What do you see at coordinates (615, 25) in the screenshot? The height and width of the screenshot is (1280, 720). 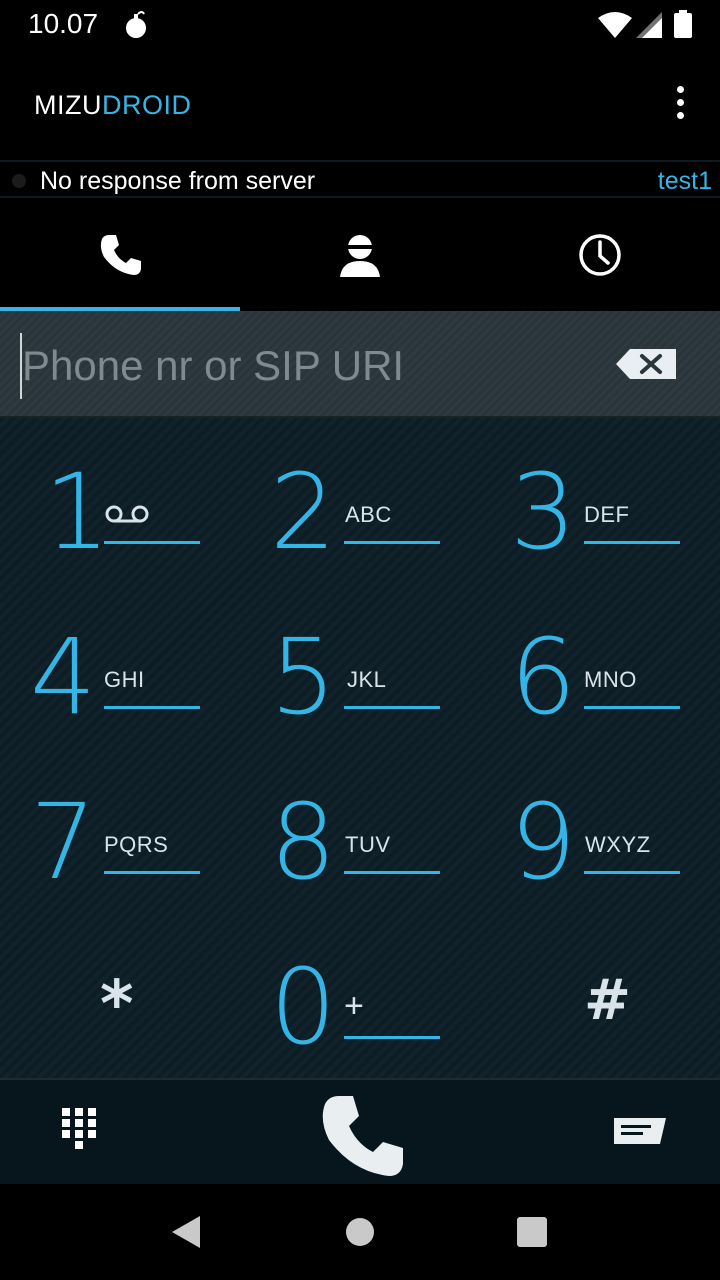 I see `wifi-icon` at bounding box center [615, 25].